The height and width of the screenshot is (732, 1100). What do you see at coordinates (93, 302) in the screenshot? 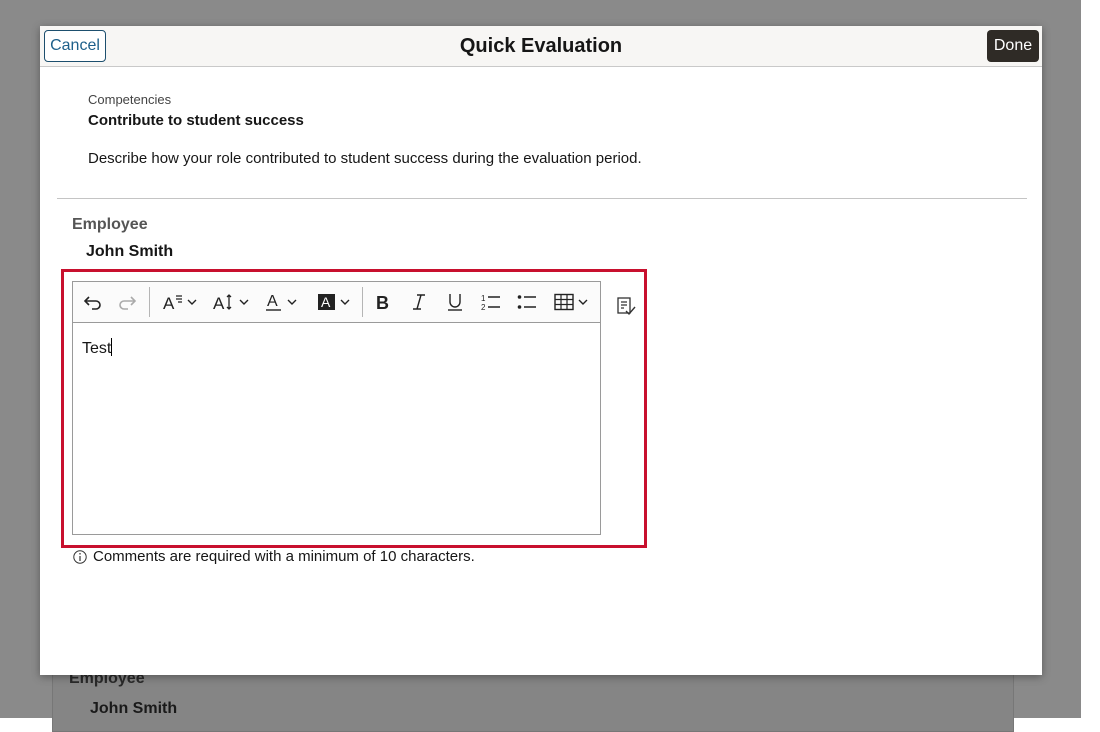
I see `undo-icon` at bounding box center [93, 302].